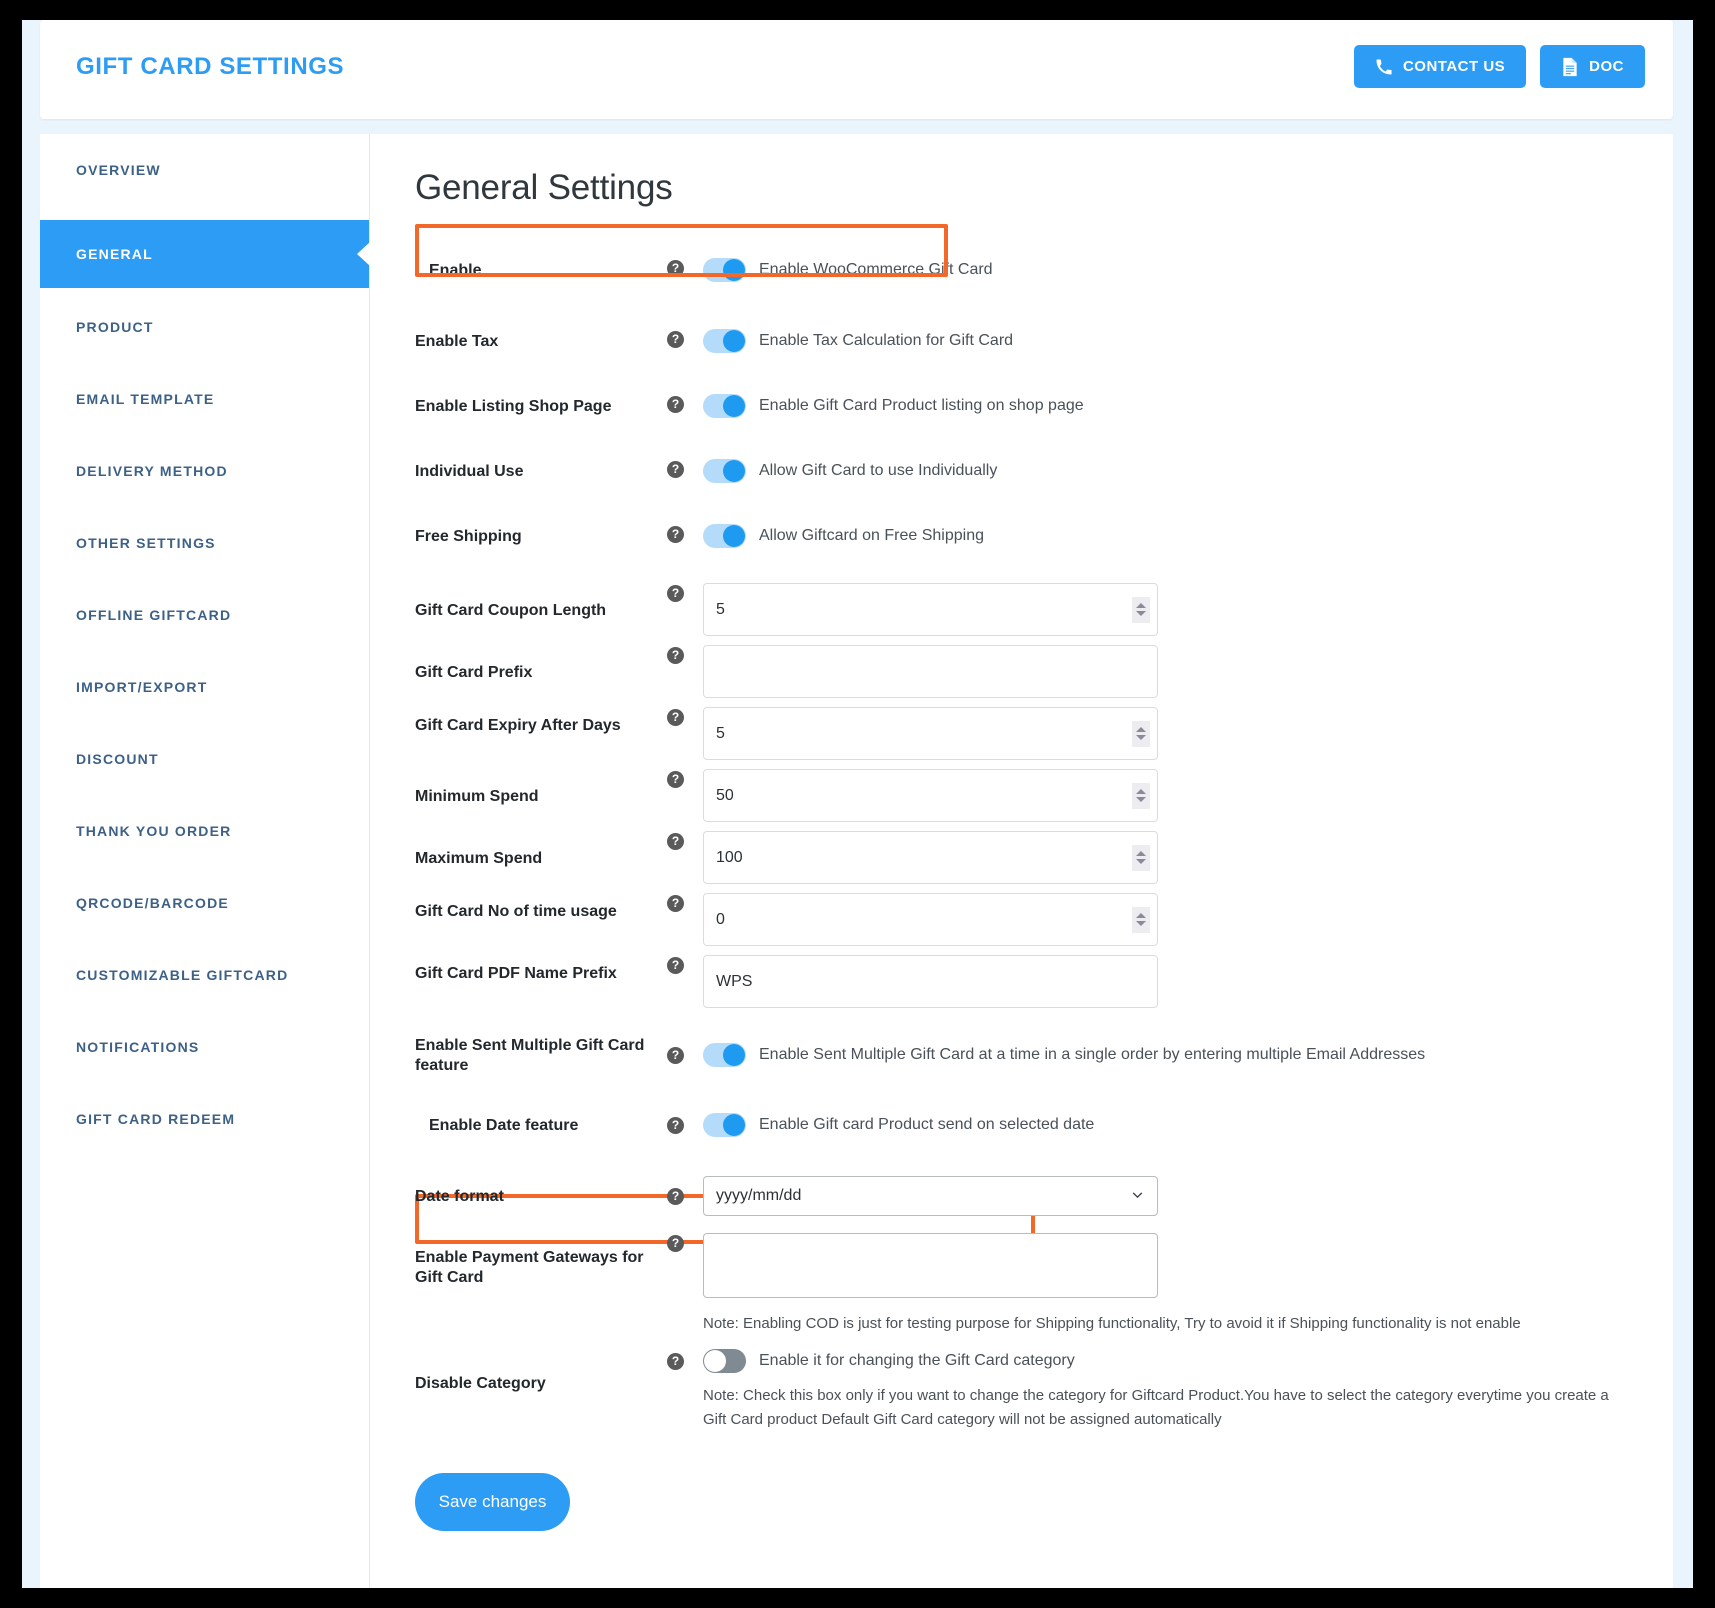 This screenshot has width=1715, height=1608. Describe the element at coordinates (477, 796) in the screenshot. I see `setting-label: Minimum Spend` at that location.